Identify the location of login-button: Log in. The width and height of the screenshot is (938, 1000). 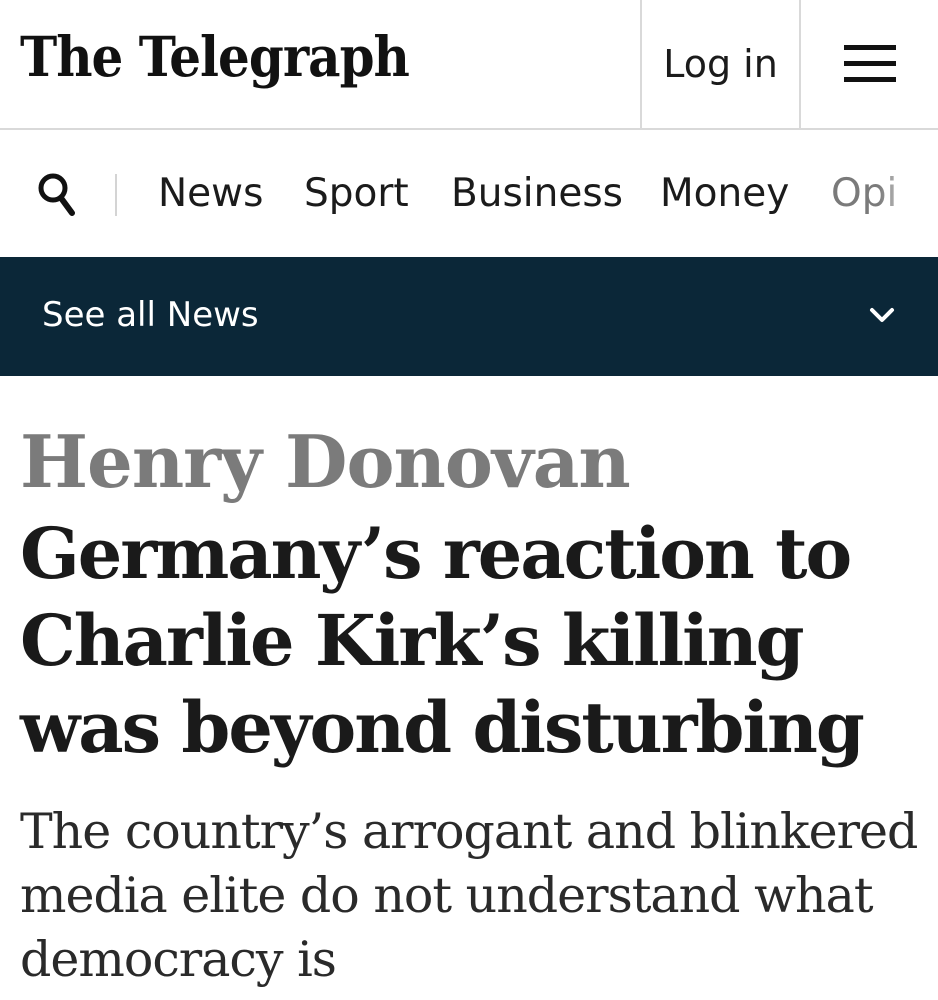
(720, 64).